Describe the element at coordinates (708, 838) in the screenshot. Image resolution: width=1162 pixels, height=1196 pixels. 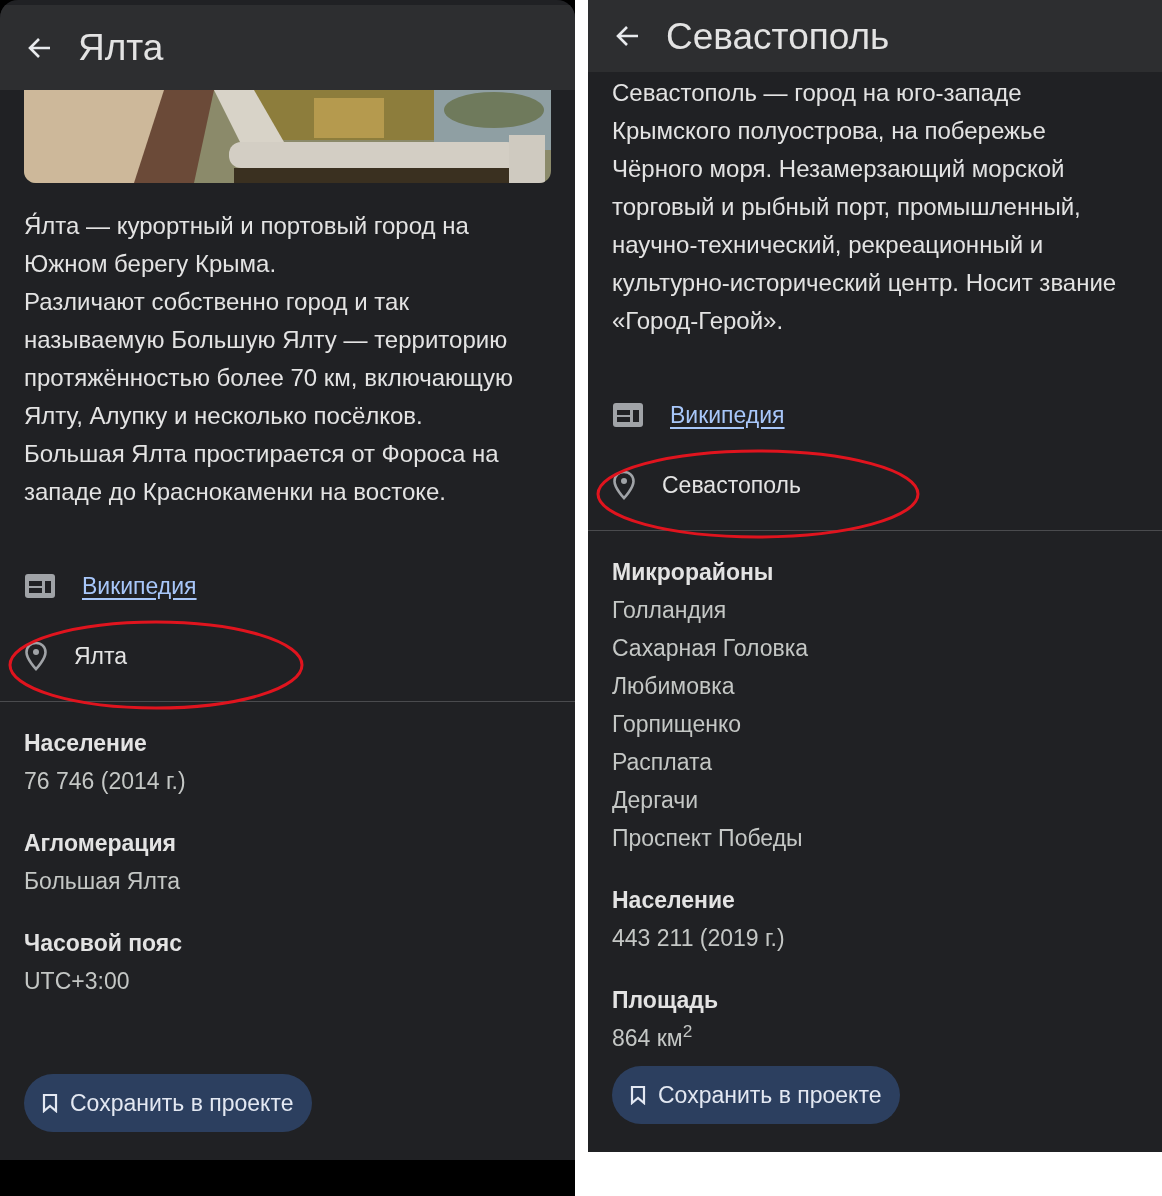
I see `fact-value: Проспект Победы` at that location.